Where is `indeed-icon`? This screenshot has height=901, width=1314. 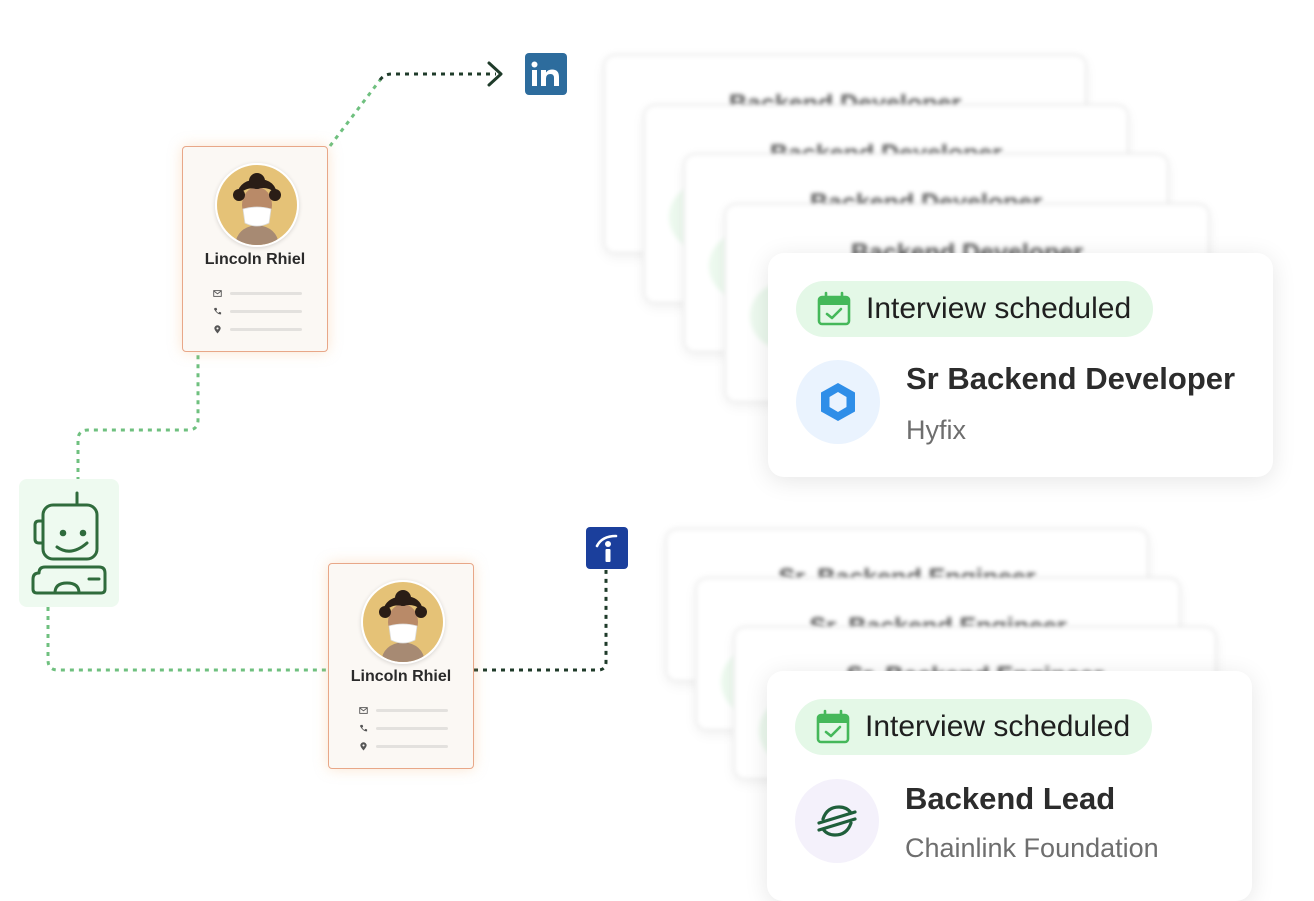 indeed-icon is located at coordinates (606, 548).